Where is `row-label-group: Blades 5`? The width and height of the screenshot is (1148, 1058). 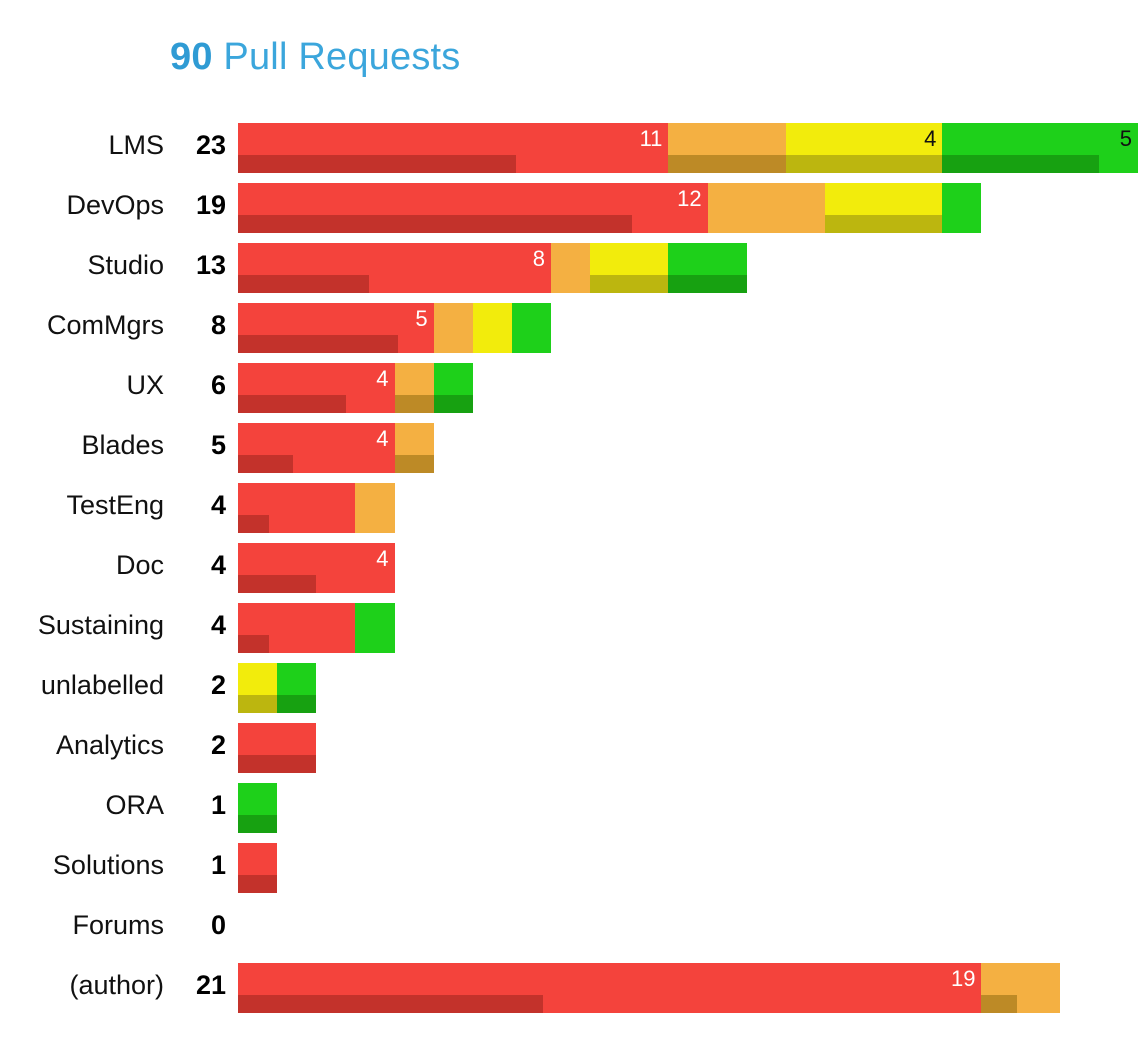 row-label-group: Blades 5 is located at coordinates (117, 445).